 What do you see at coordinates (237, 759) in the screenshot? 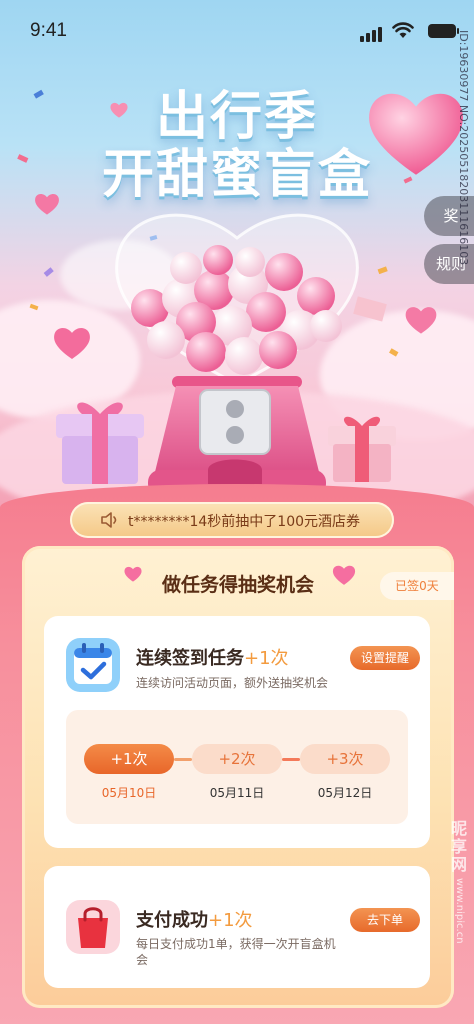
I see `step-2-badge: +2次` at bounding box center [237, 759].